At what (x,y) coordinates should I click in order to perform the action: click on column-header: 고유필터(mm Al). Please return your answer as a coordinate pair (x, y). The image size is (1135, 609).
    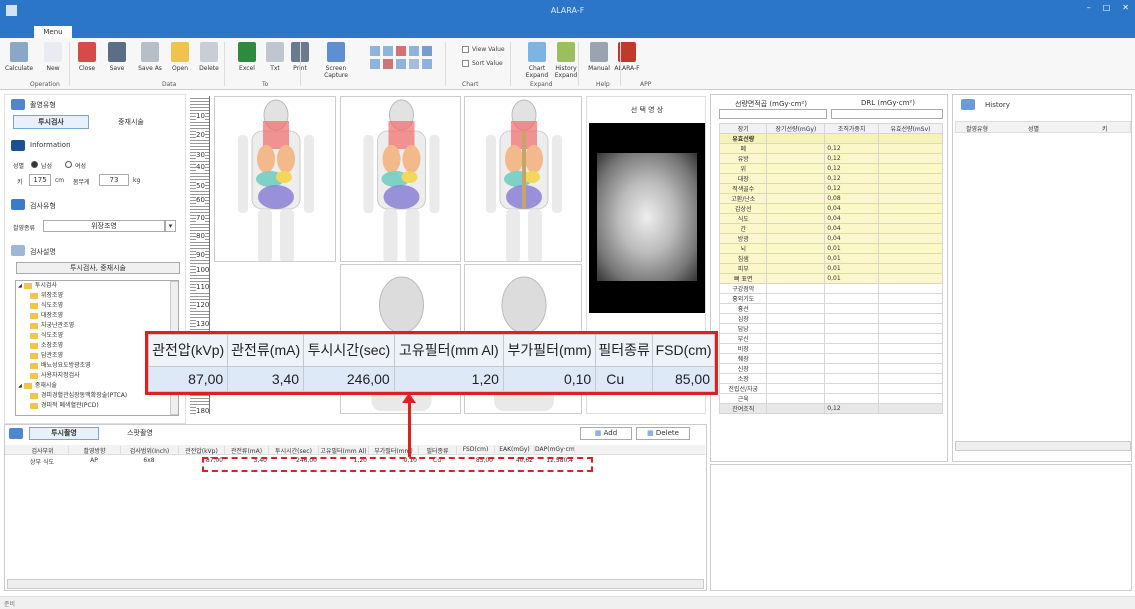
    Looking at the image, I should click on (344, 450).